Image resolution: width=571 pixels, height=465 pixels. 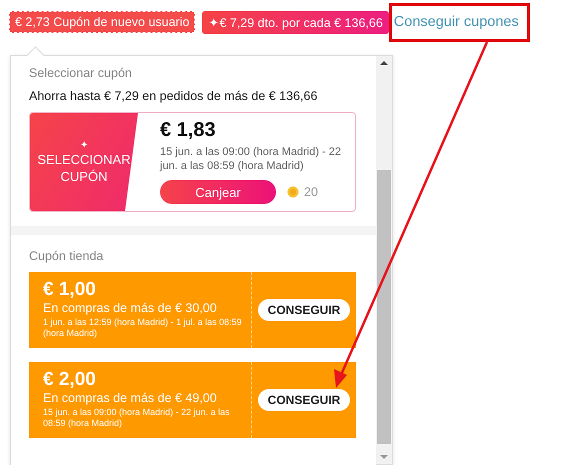 I want to click on scrollbar, so click(x=384, y=260).